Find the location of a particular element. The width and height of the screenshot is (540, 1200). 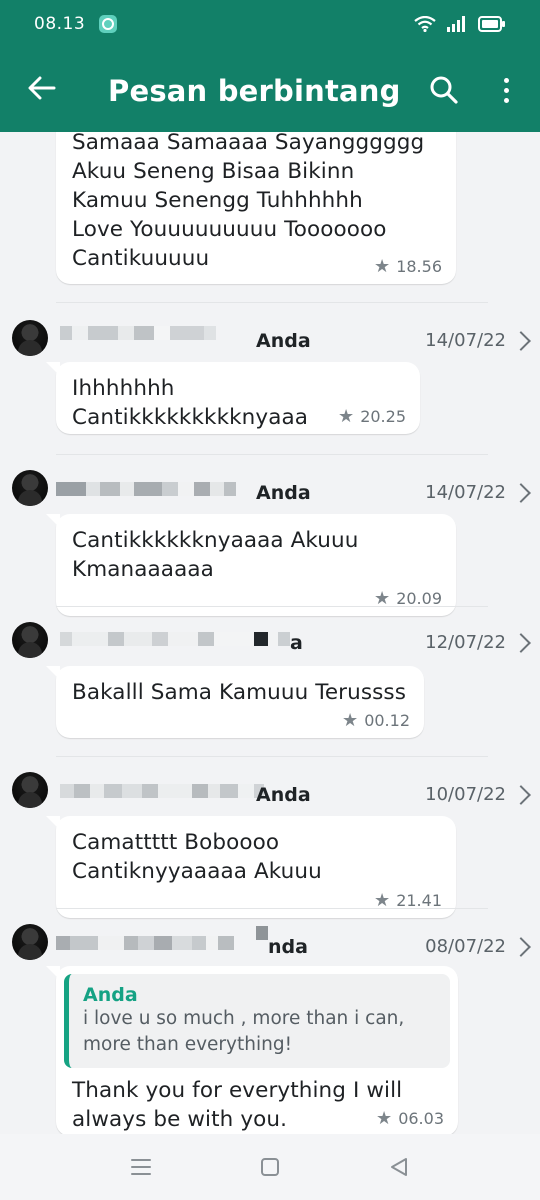

search-button is located at coordinates (444, 90).